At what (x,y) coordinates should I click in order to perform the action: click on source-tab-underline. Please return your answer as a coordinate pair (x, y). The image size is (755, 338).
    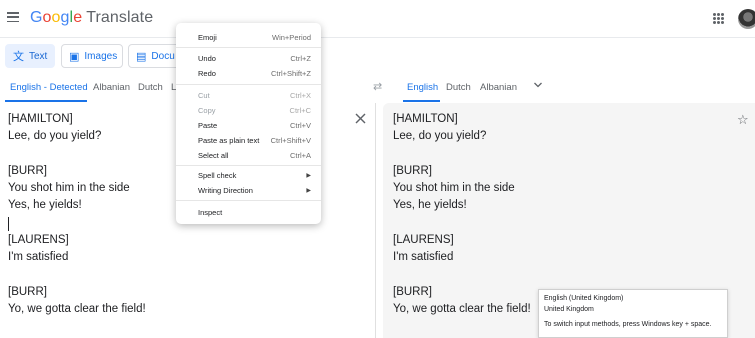
    Looking at the image, I should click on (46, 101).